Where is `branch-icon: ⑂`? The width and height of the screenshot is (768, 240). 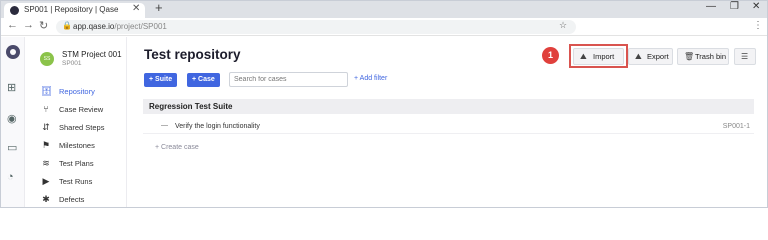
branch-icon: ⑂ is located at coordinates (46, 109).